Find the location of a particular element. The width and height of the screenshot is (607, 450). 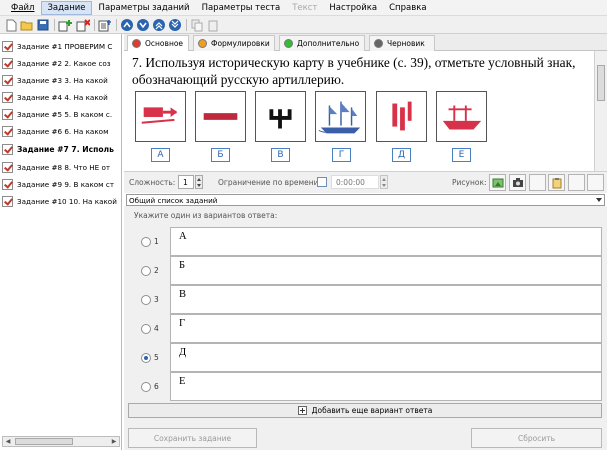

move-bottom-icon is located at coordinates (175, 25).